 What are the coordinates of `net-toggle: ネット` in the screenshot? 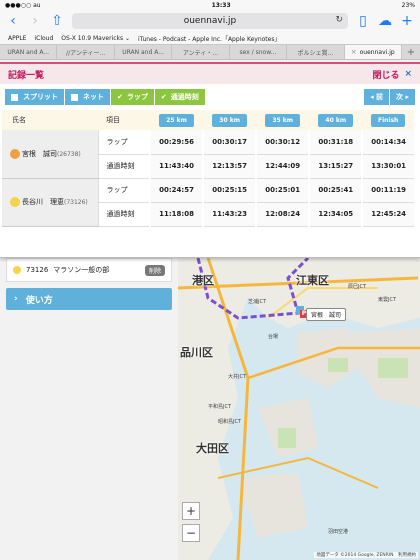 It's located at (88, 97).